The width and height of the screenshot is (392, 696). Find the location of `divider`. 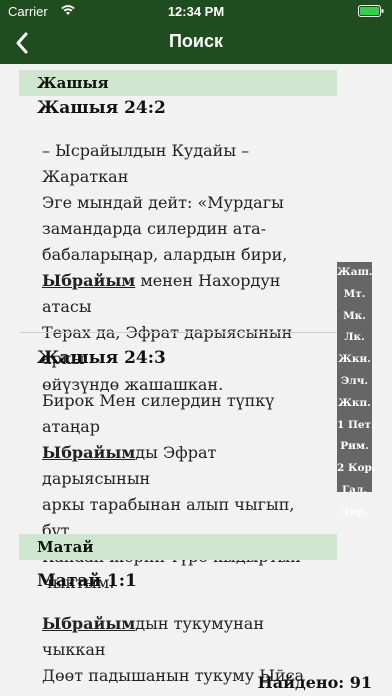

divider is located at coordinates (179, 332).